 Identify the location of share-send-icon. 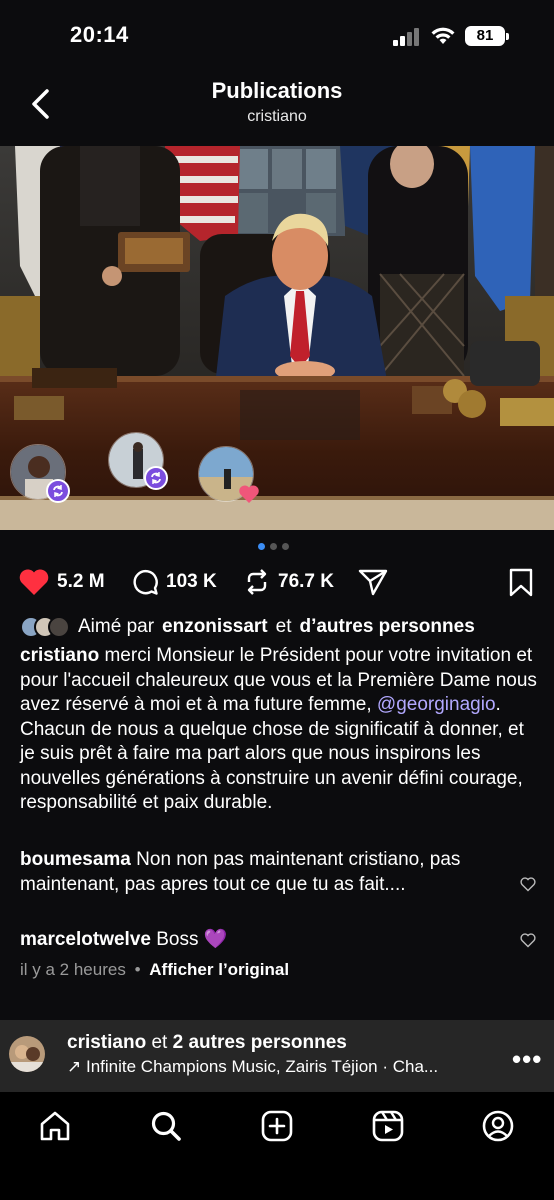
(373, 582).